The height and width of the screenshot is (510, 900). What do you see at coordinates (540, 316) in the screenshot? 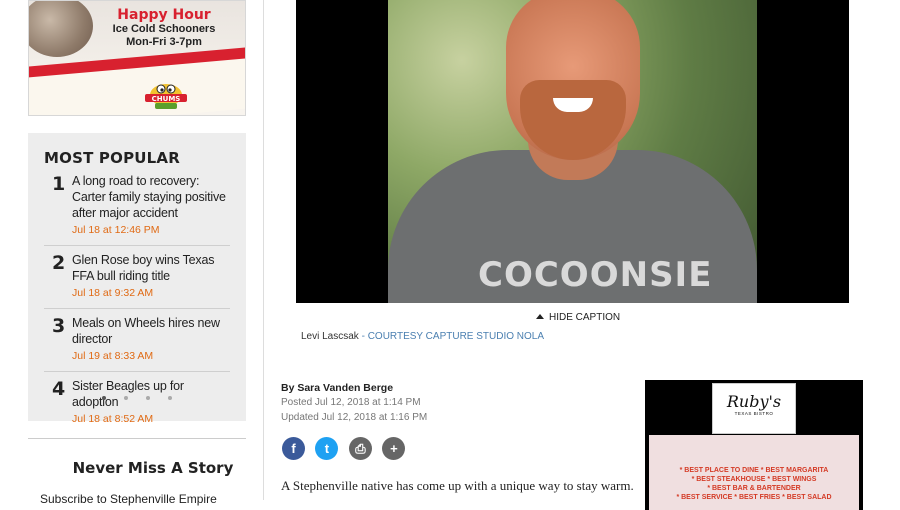
I see `caret-up-icon` at bounding box center [540, 316].